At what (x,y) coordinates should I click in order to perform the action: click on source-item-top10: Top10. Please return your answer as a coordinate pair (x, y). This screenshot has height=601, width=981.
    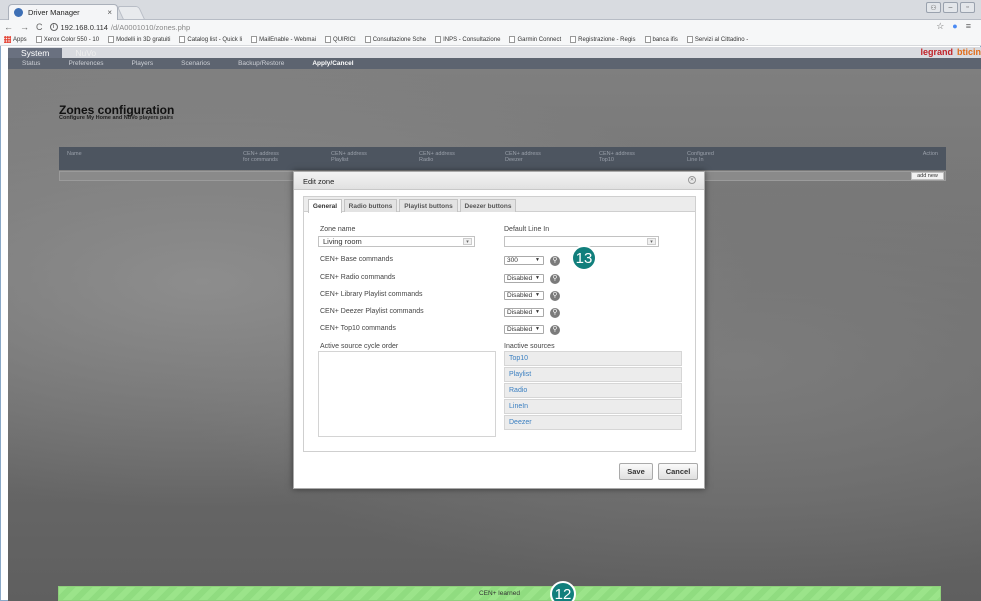
    Looking at the image, I should click on (593, 358).